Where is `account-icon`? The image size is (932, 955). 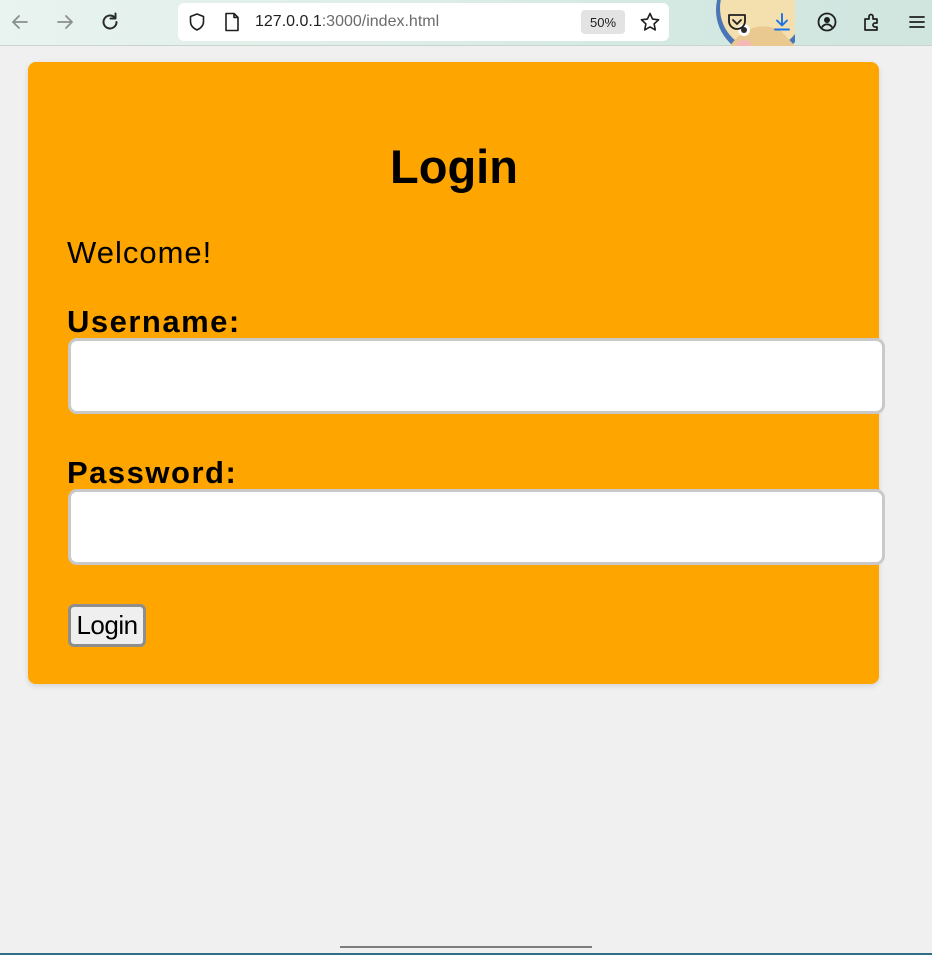
account-icon is located at coordinates (827, 22).